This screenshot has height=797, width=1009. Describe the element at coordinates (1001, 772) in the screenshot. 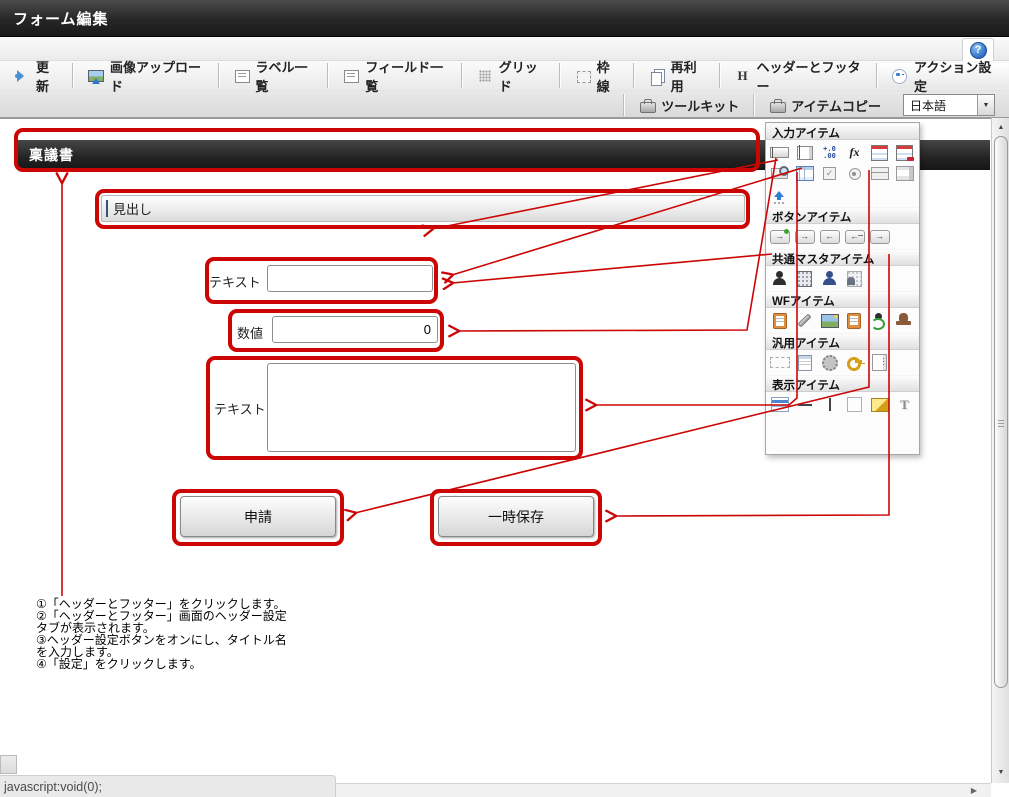

I see `scroll-down-icon: ▼` at that location.